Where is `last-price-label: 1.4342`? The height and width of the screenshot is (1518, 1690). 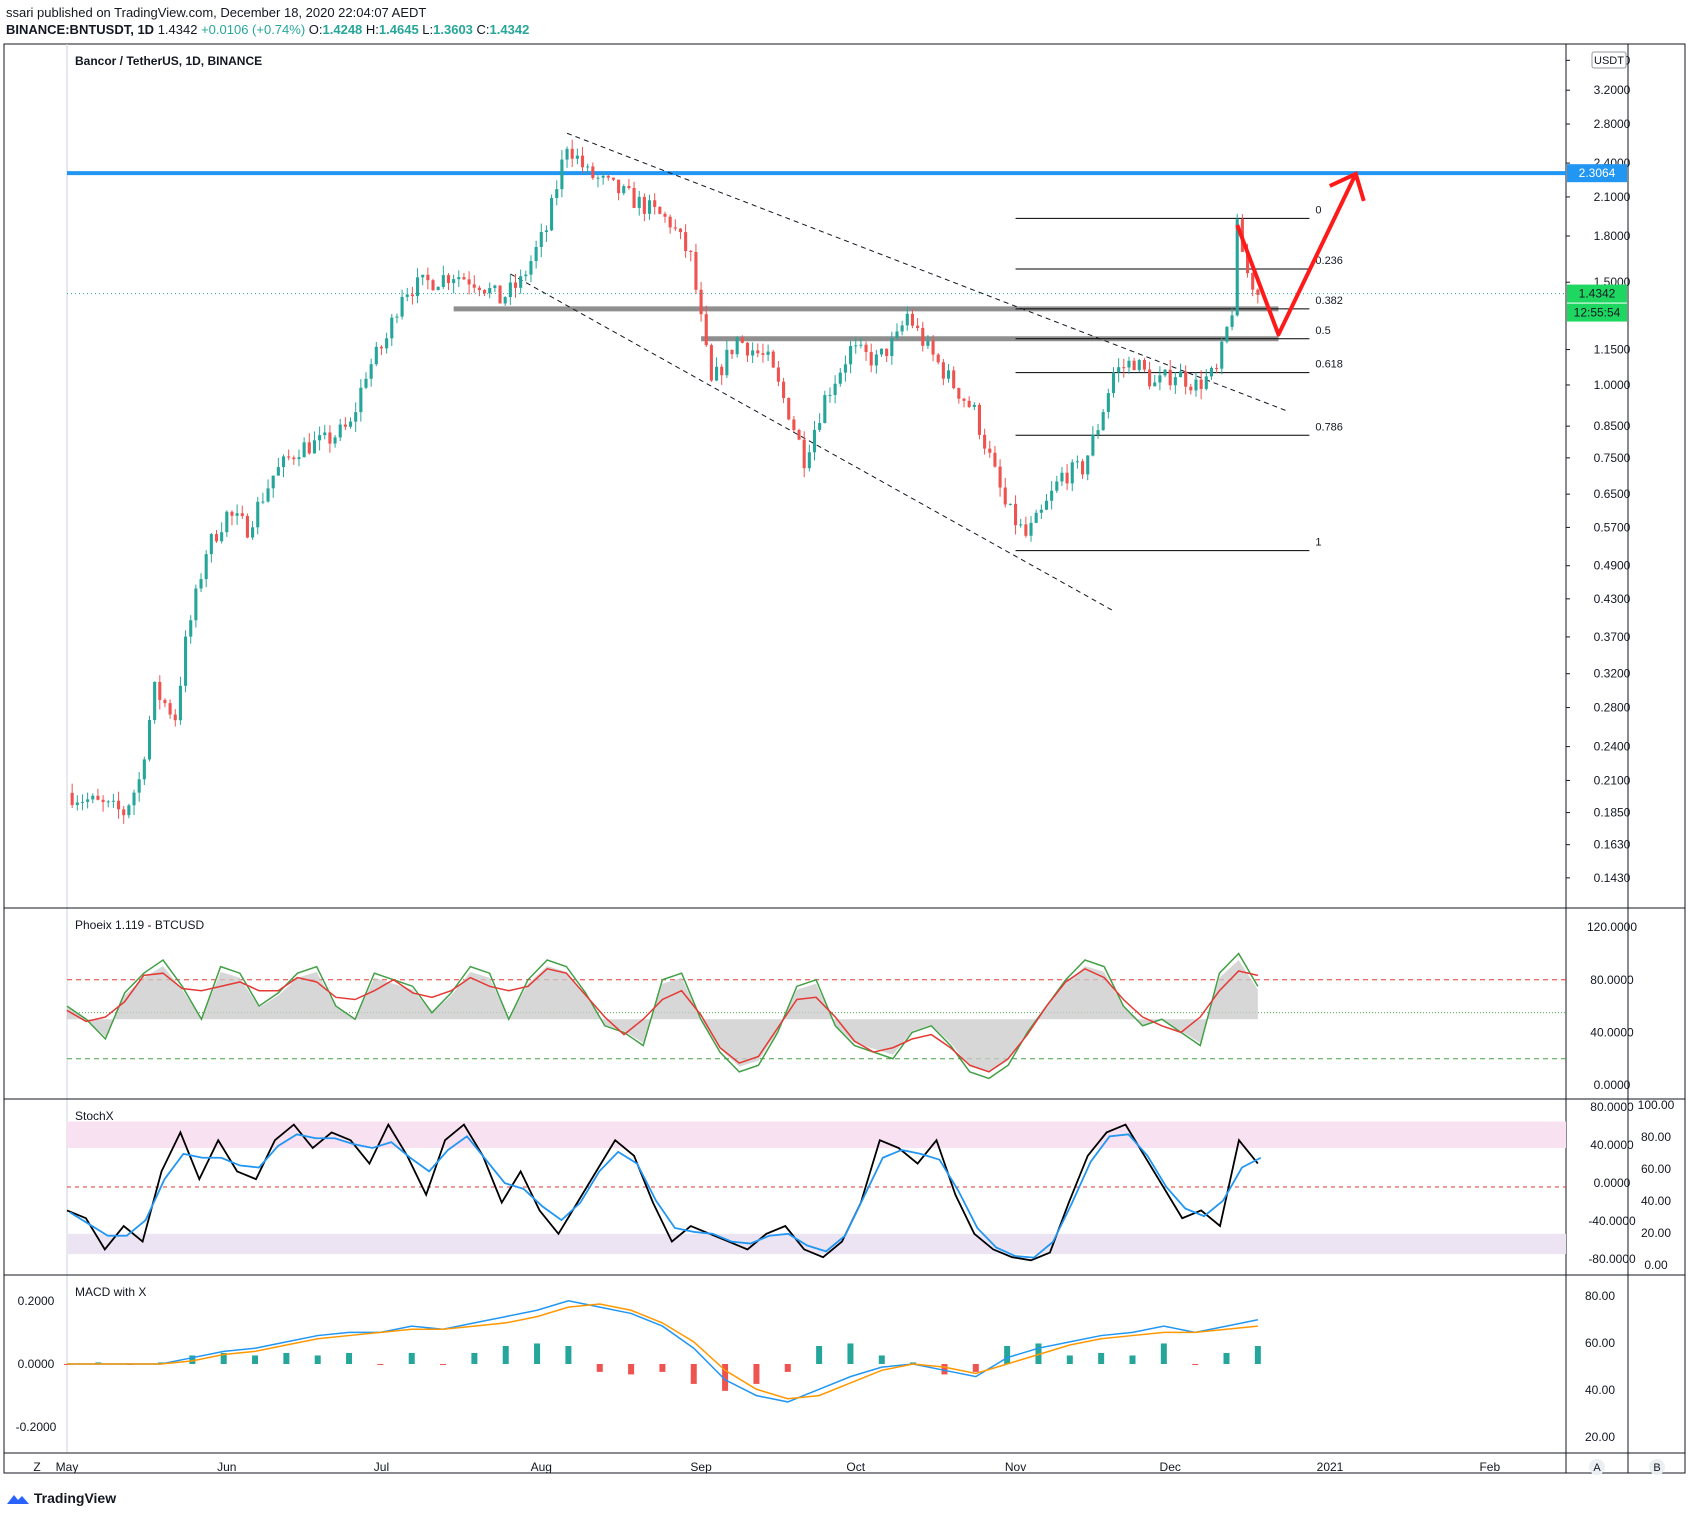 last-price-label: 1.4342 is located at coordinates (1597, 294).